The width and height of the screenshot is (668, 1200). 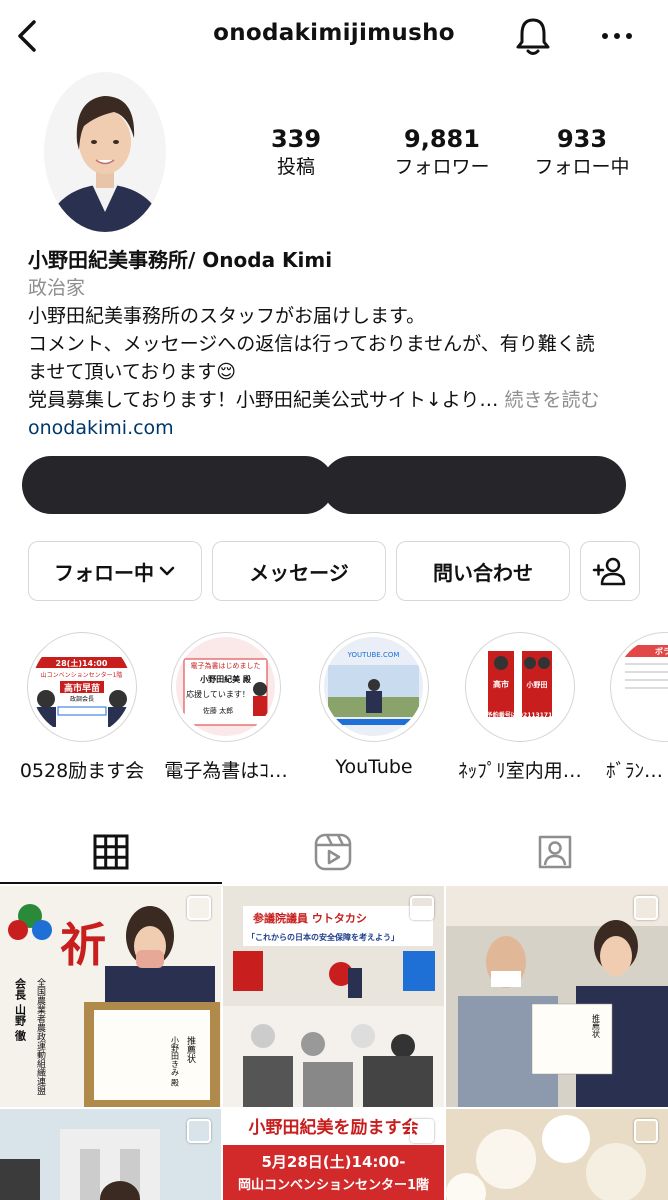 I want to click on highlight-1-text-d: 政調会長, so click(x=82, y=699).